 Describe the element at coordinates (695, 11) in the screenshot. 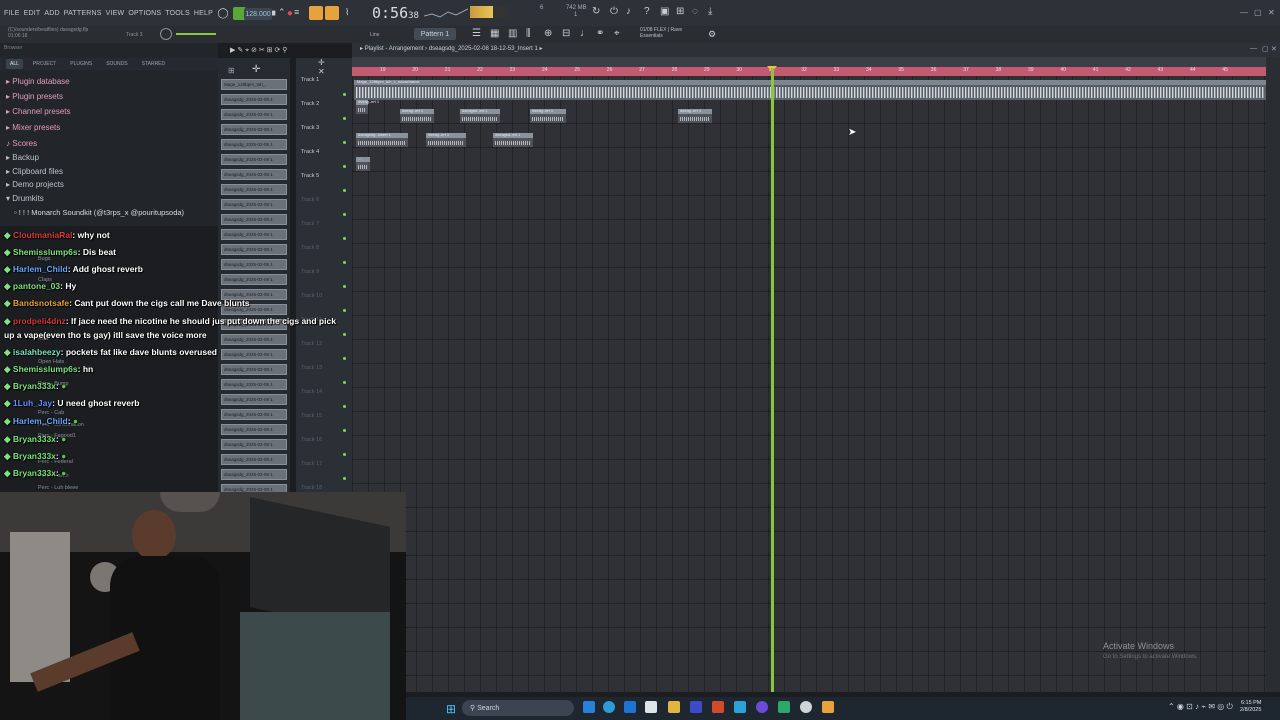

I see `chat-icon: ◌` at that location.